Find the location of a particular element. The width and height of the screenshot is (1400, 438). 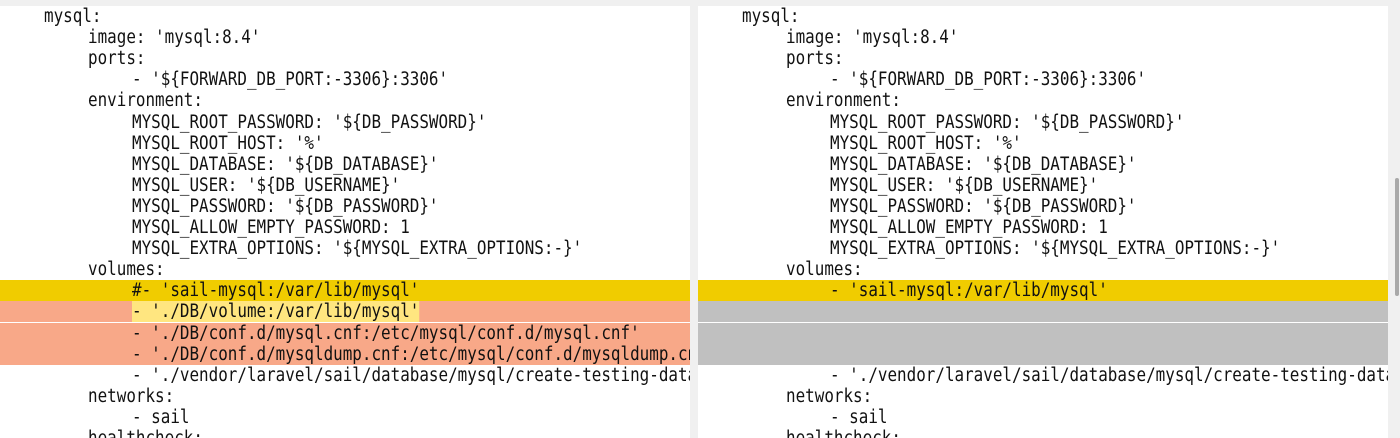

diff-line: - './DB/volume:/var/lib/mysql' is located at coordinates (345, 312).